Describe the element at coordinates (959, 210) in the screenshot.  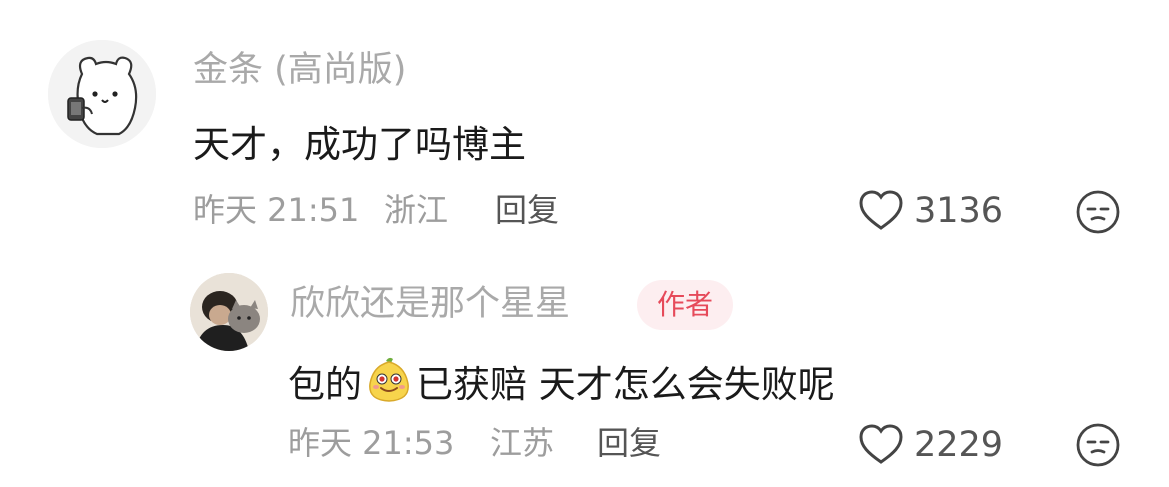
I see `like-count: 3136` at that location.